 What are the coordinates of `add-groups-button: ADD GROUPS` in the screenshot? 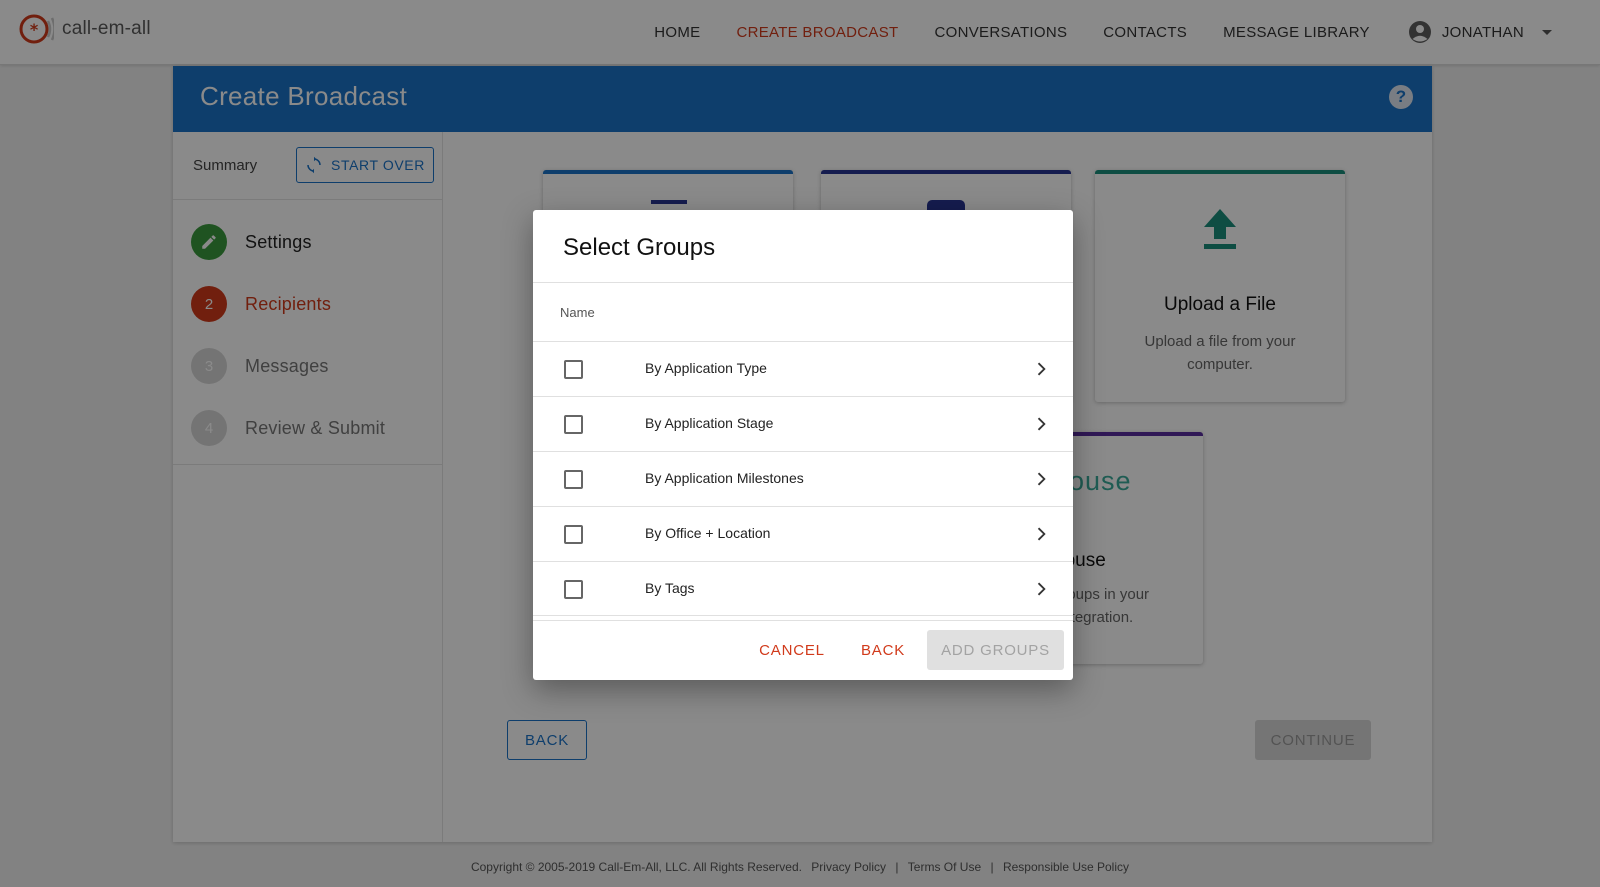 It's located at (995, 650).